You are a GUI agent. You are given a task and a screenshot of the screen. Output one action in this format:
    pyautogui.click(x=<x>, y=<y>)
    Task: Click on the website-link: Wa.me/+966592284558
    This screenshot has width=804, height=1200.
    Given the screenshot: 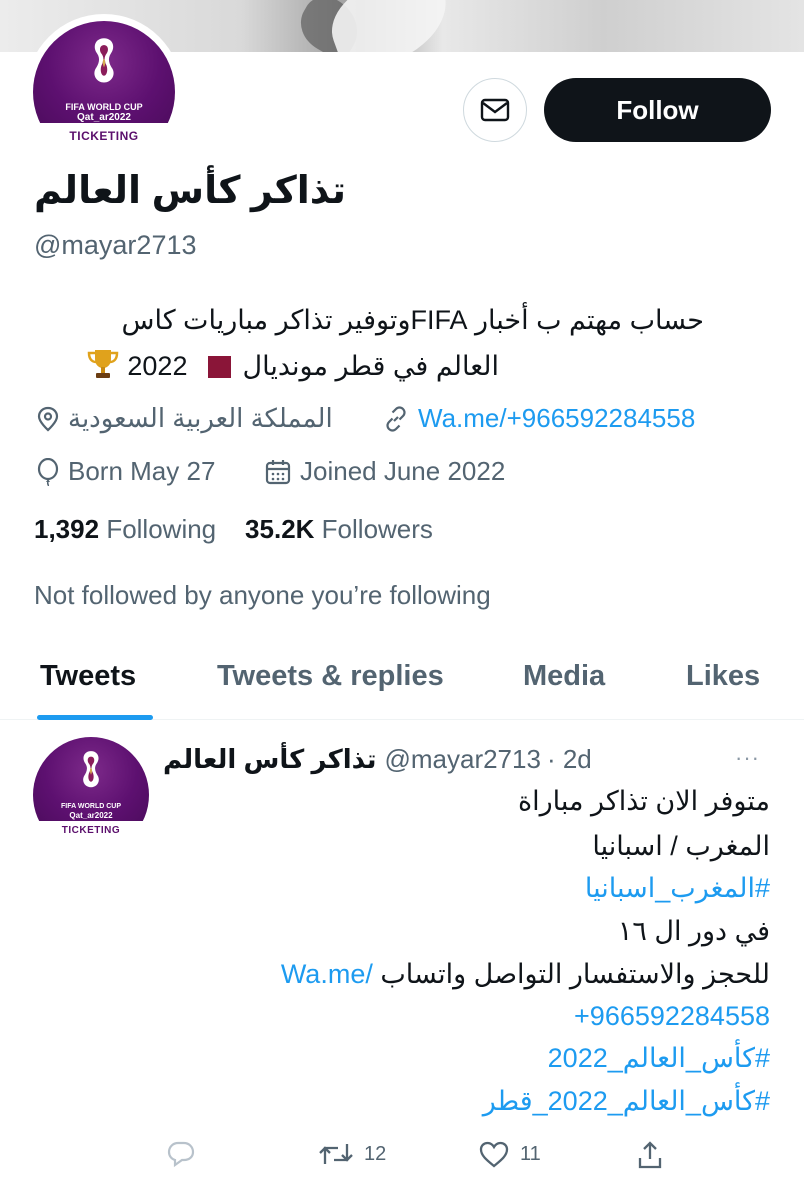 What is the action you would take?
    pyautogui.click(x=556, y=418)
    